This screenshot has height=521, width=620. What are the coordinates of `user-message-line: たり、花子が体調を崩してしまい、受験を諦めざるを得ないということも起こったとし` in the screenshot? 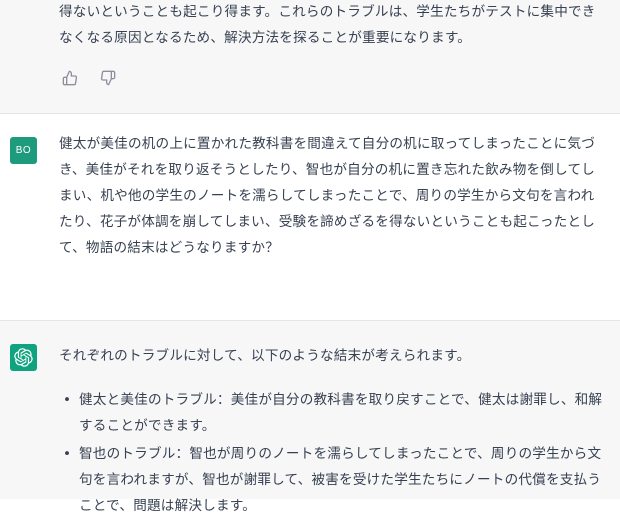 It's located at (327, 222).